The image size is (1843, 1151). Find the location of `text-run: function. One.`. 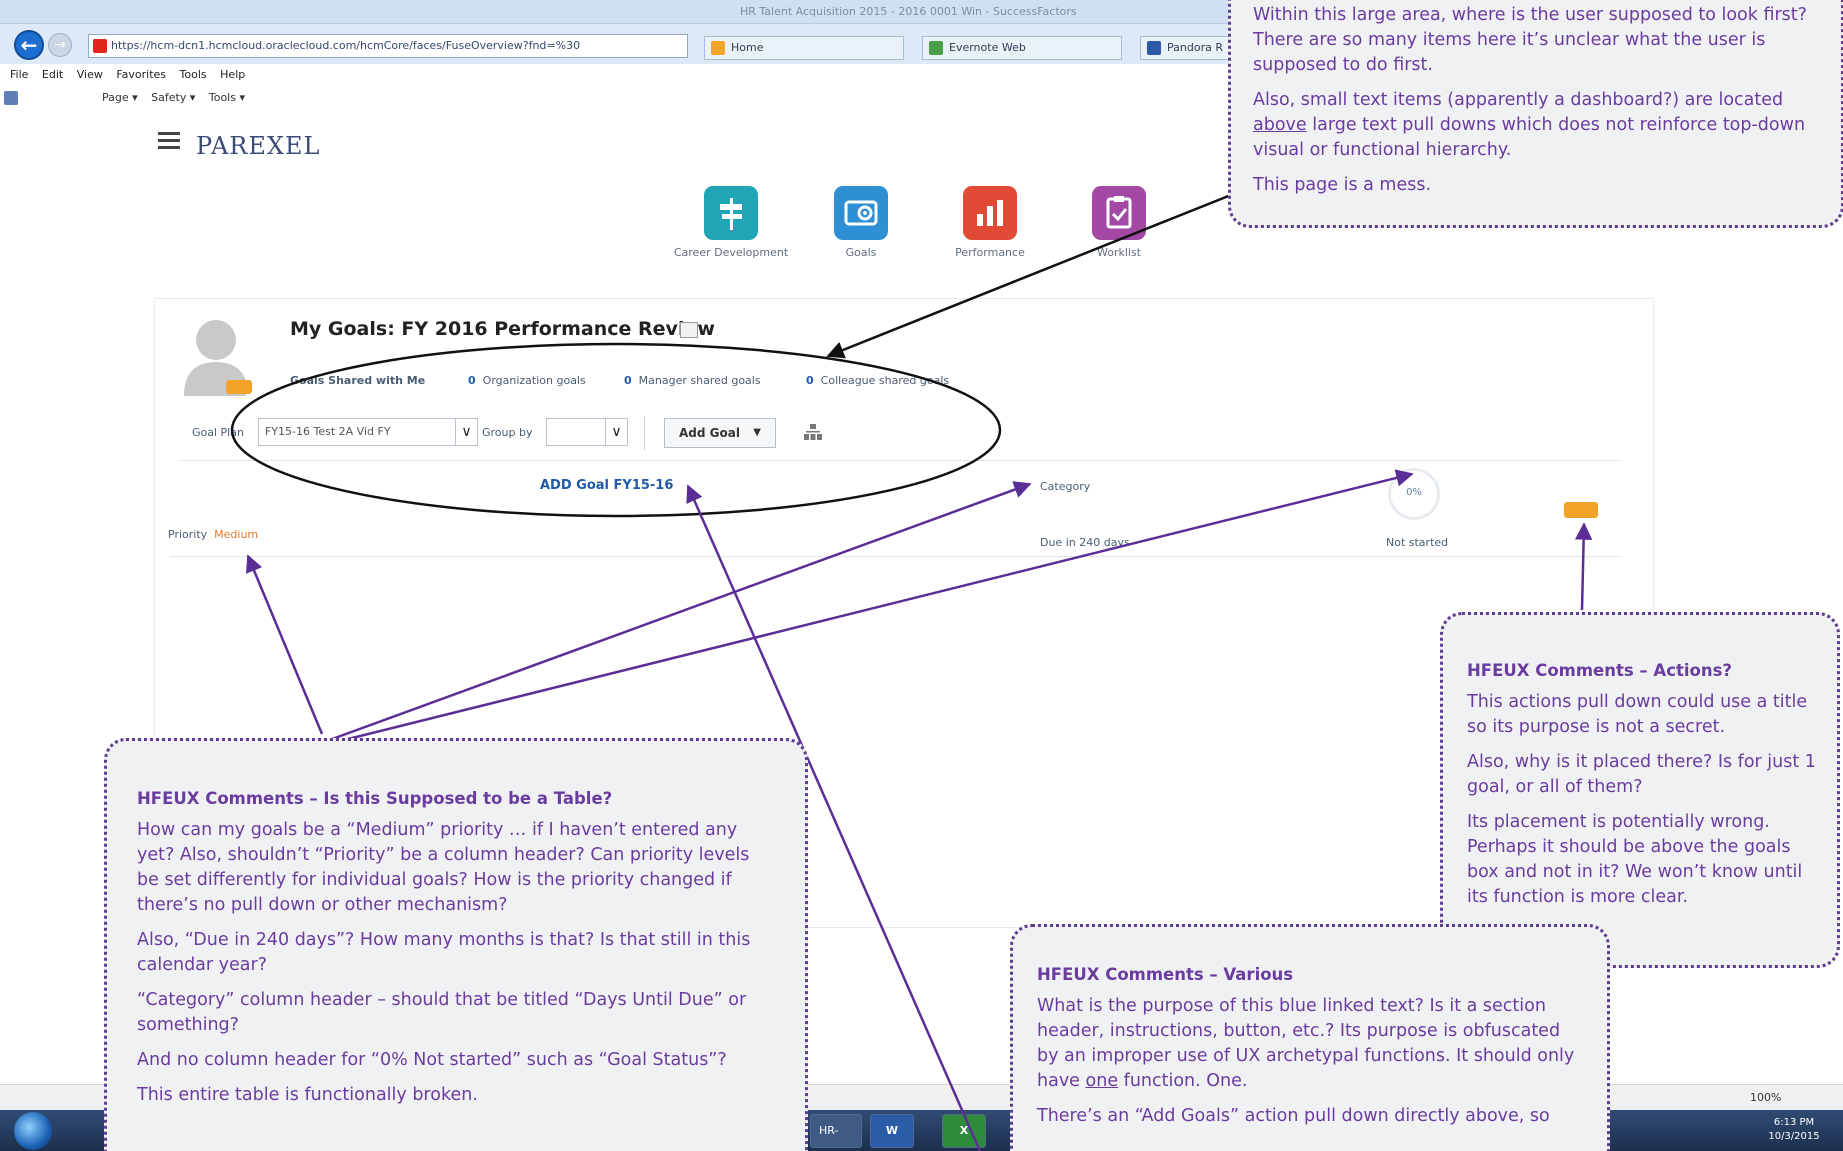

text-run: function. One. is located at coordinates (1183, 1081).